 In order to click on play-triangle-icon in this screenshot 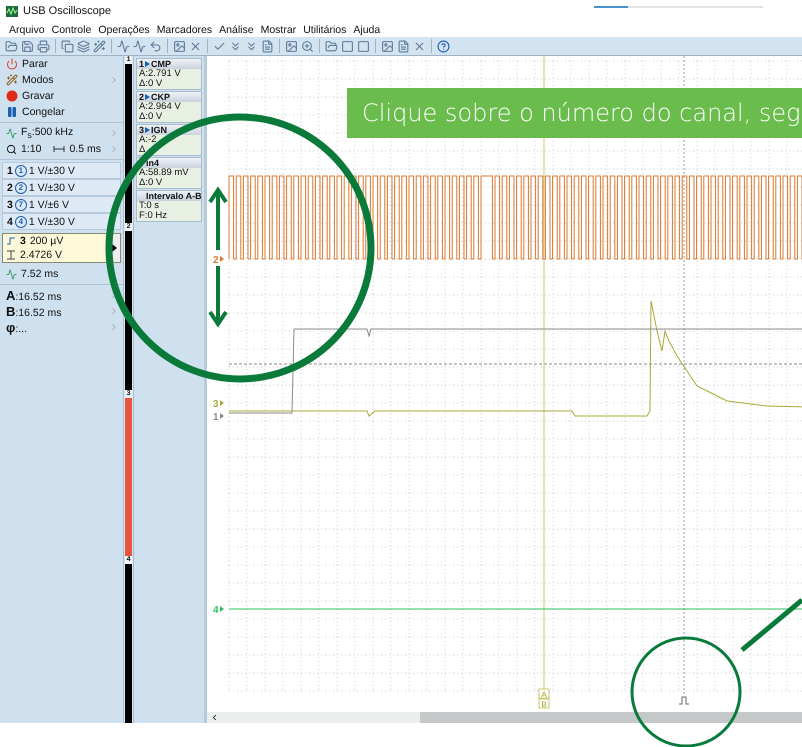, I will do `click(115, 248)`.